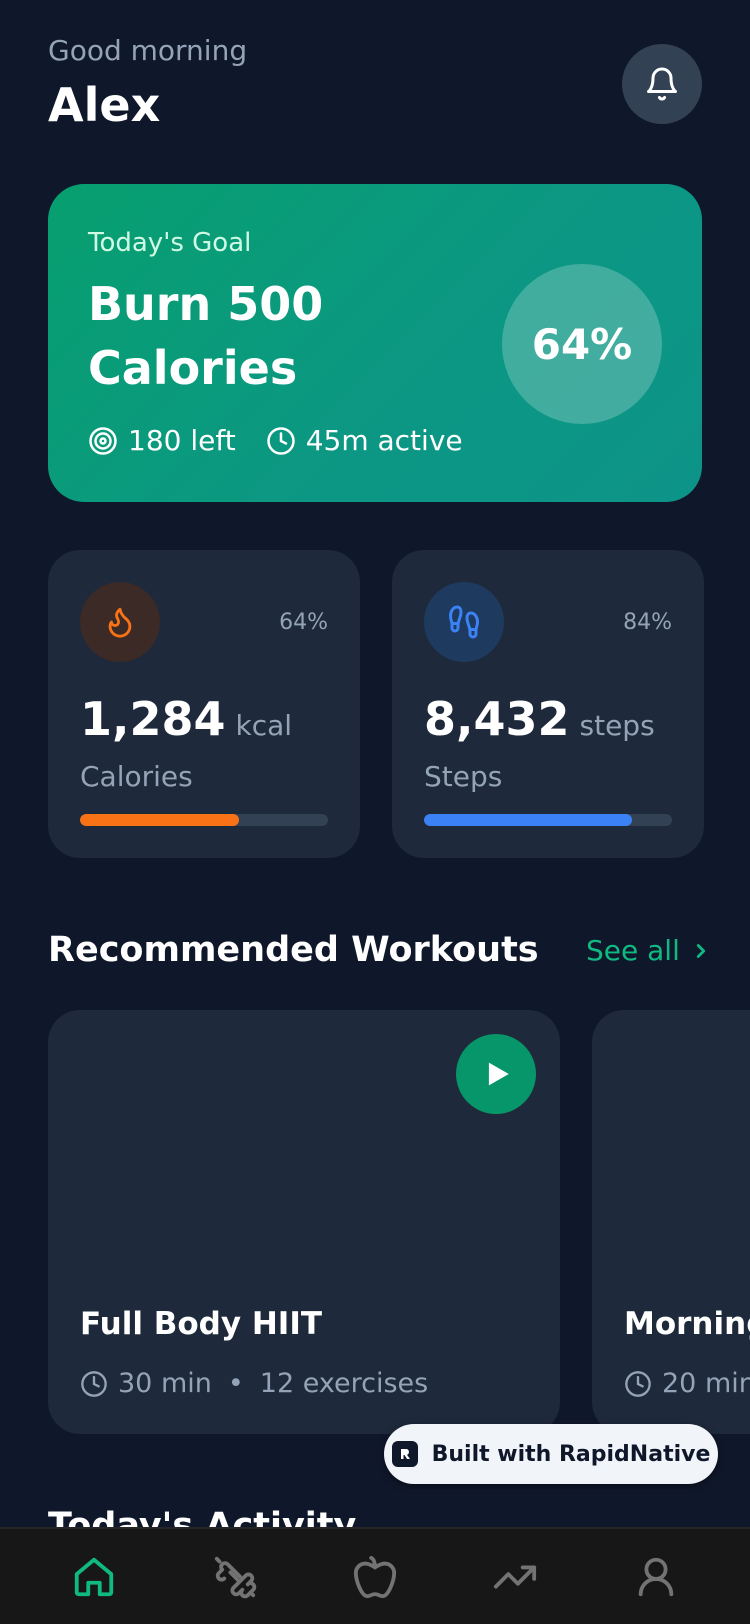 Image resolution: width=750 pixels, height=1624 pixels. I want to click on see-all-link: See all, so click(649, 950).